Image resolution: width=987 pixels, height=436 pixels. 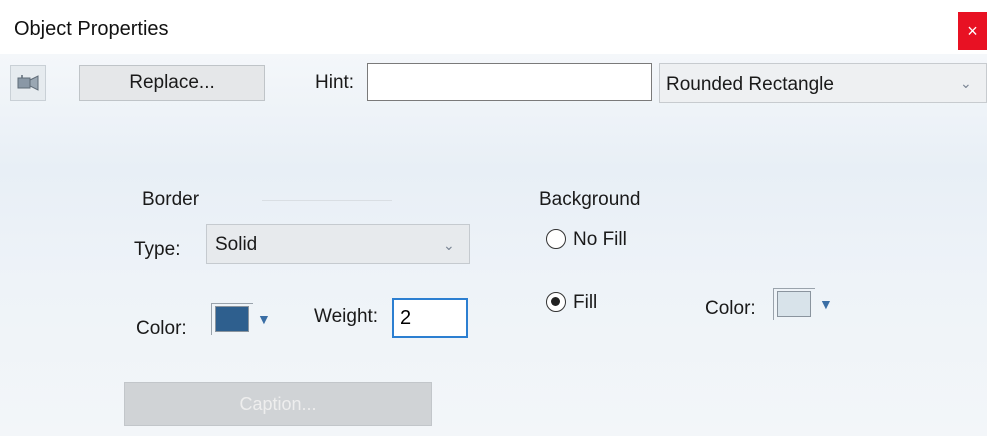 What do you see at coordinates (91, 29) in the screenshot?
I see `dialog-title: Object Properties` at bounding box center [91, 29].